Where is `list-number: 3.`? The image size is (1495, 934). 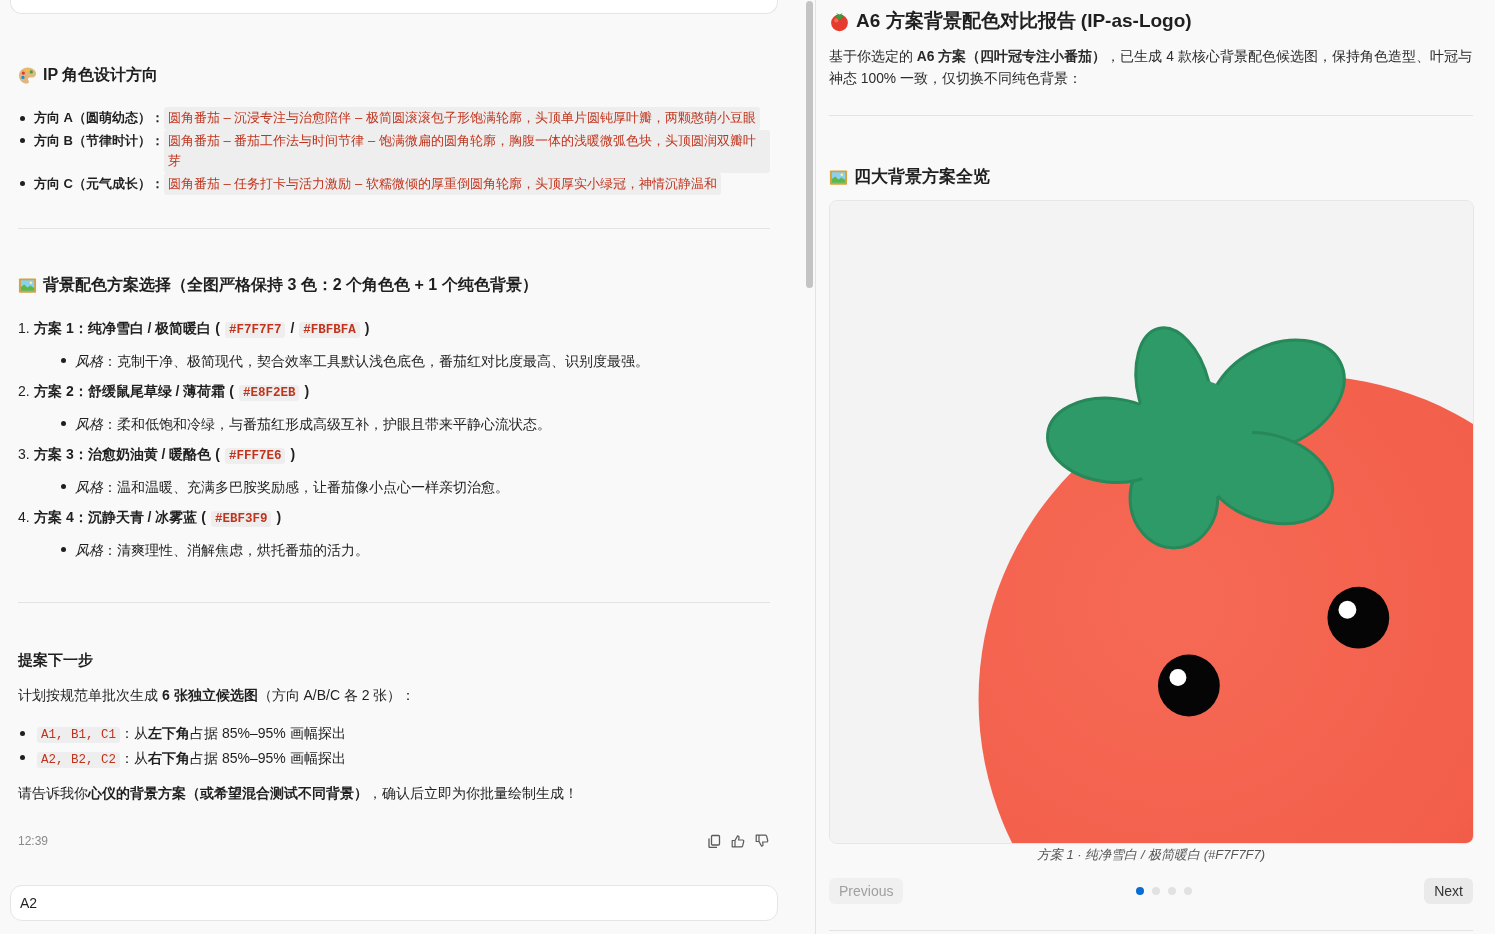
list-number: 3. is located at coordinates (24, 454).